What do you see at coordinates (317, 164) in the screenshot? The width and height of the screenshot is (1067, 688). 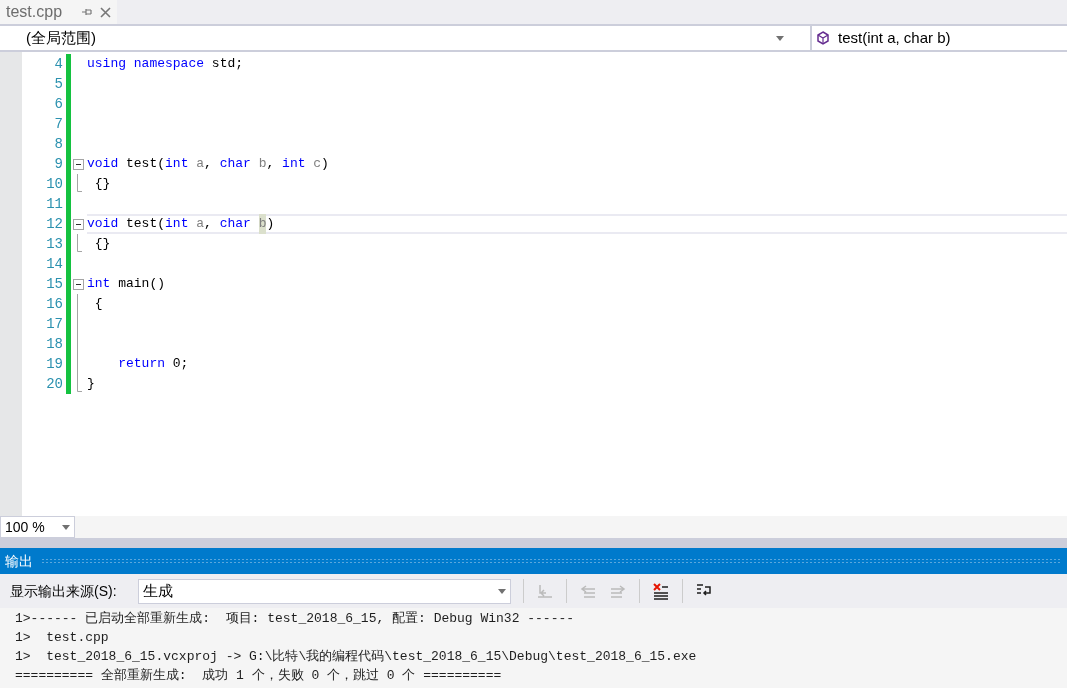 I see `code-text: c` at bounding box center [317, 164].